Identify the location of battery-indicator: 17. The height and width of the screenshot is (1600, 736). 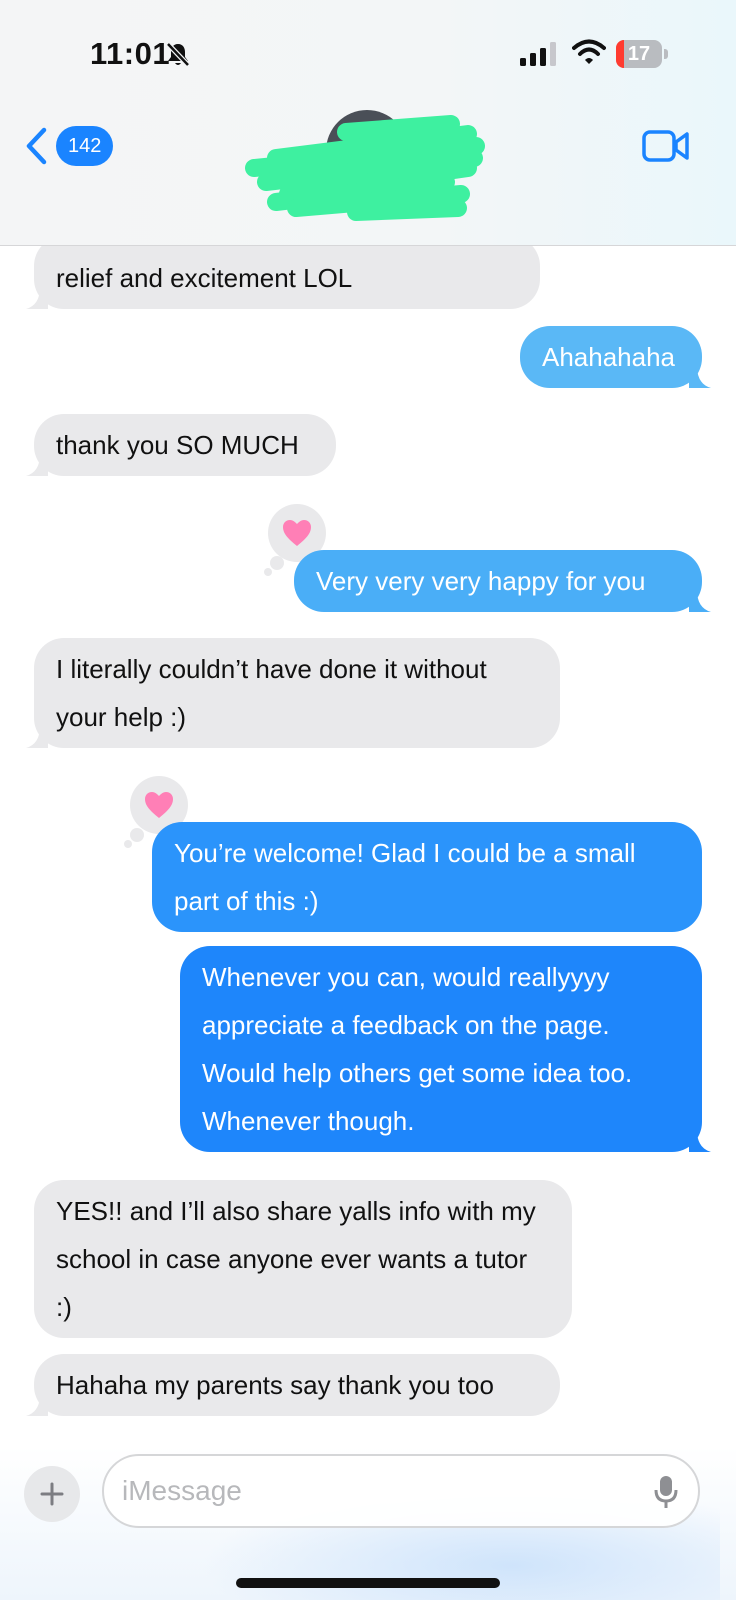
(642, 54).